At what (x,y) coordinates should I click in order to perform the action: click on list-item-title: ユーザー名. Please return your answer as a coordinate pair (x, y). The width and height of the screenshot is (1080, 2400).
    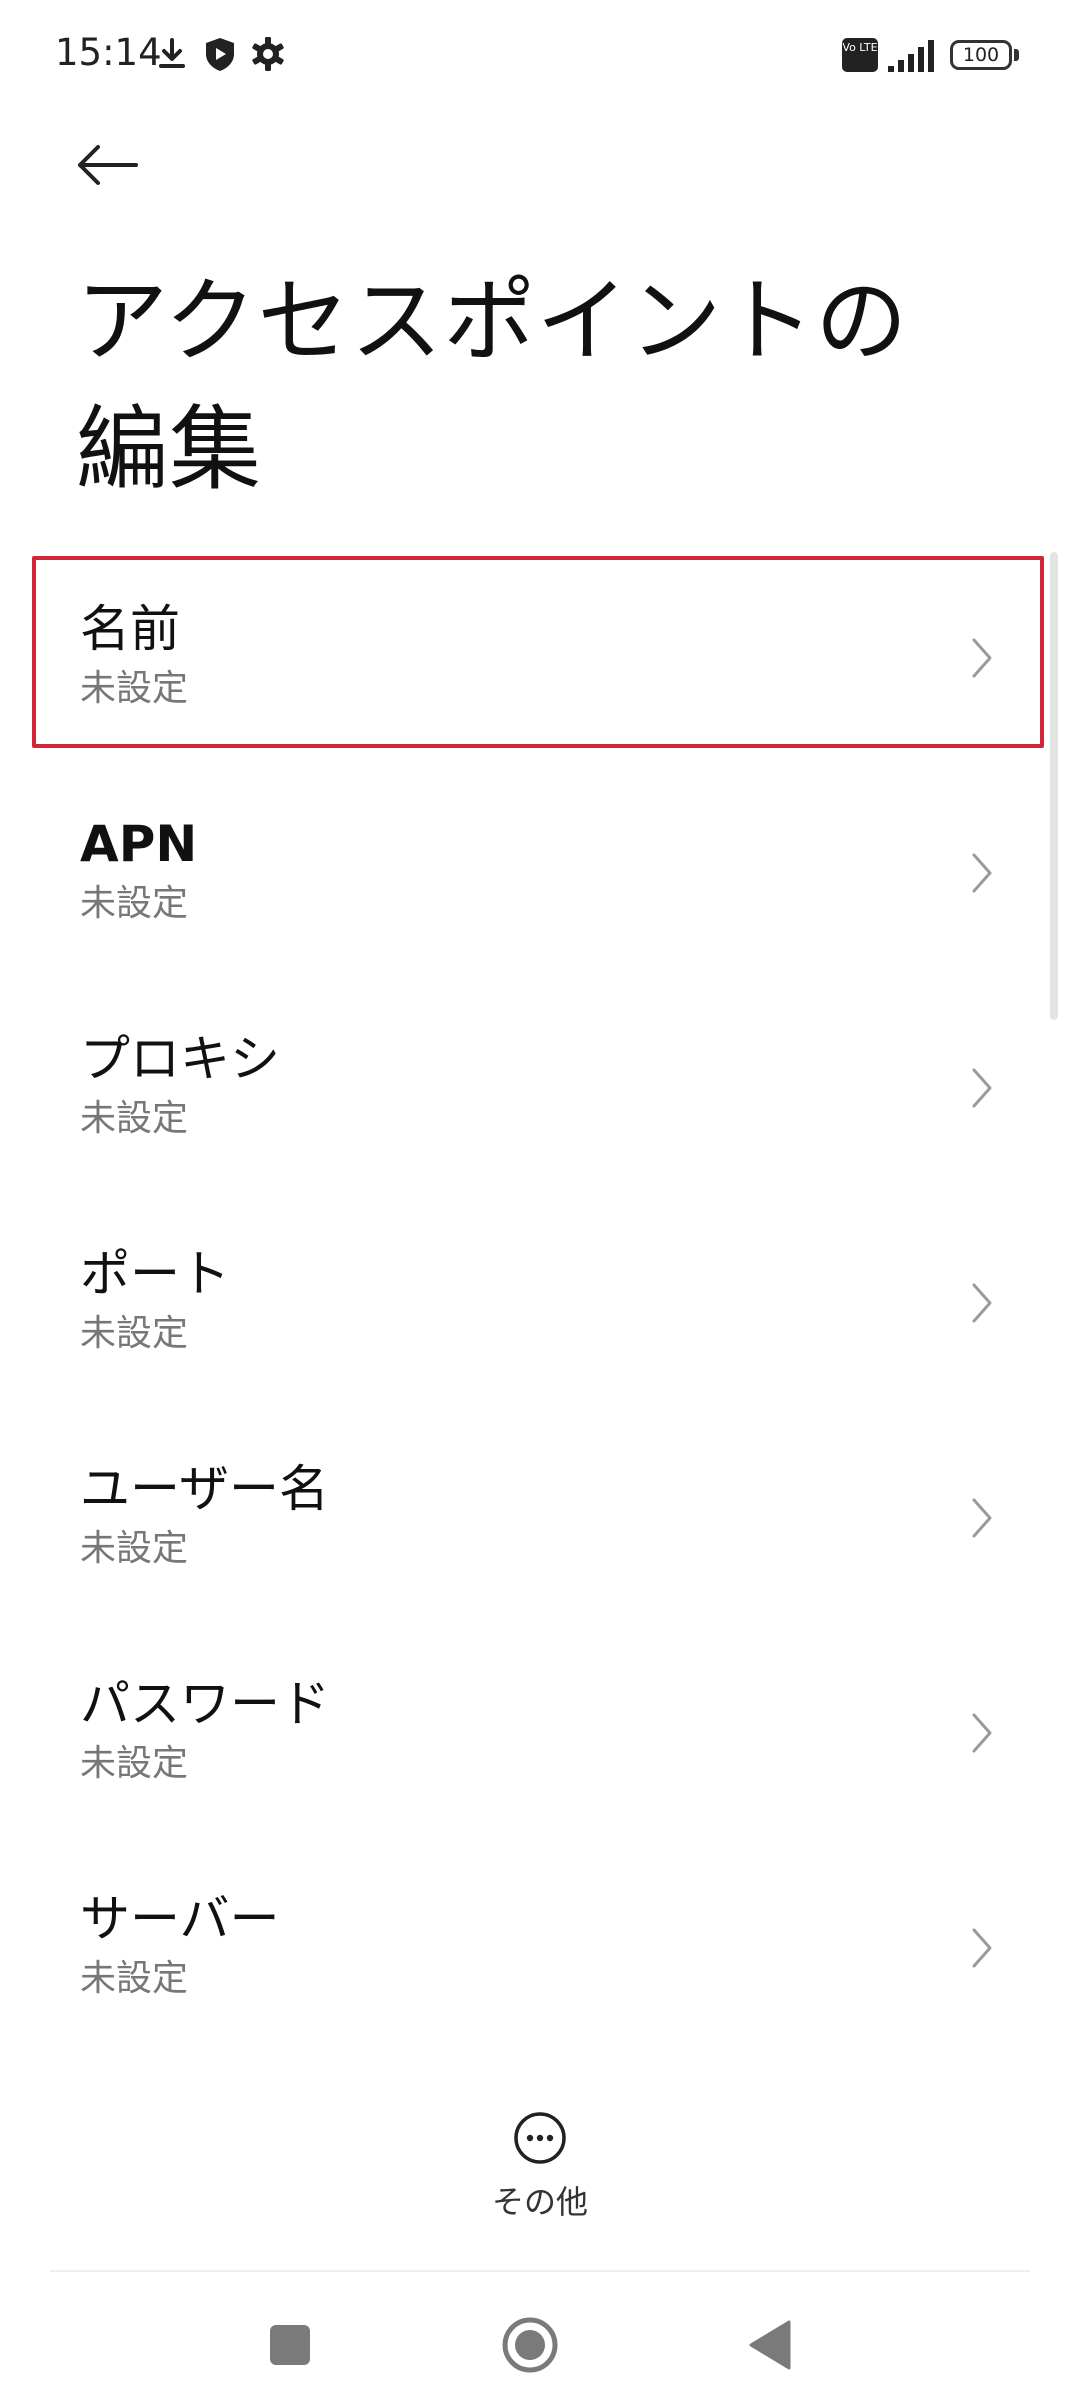
    Looking at the image, I should click on (204, 1489).